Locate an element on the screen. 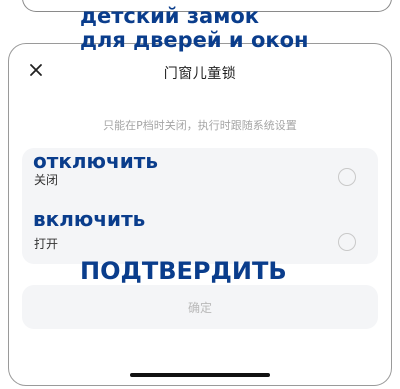  option-on-radio is located at coordinates (347, 242).